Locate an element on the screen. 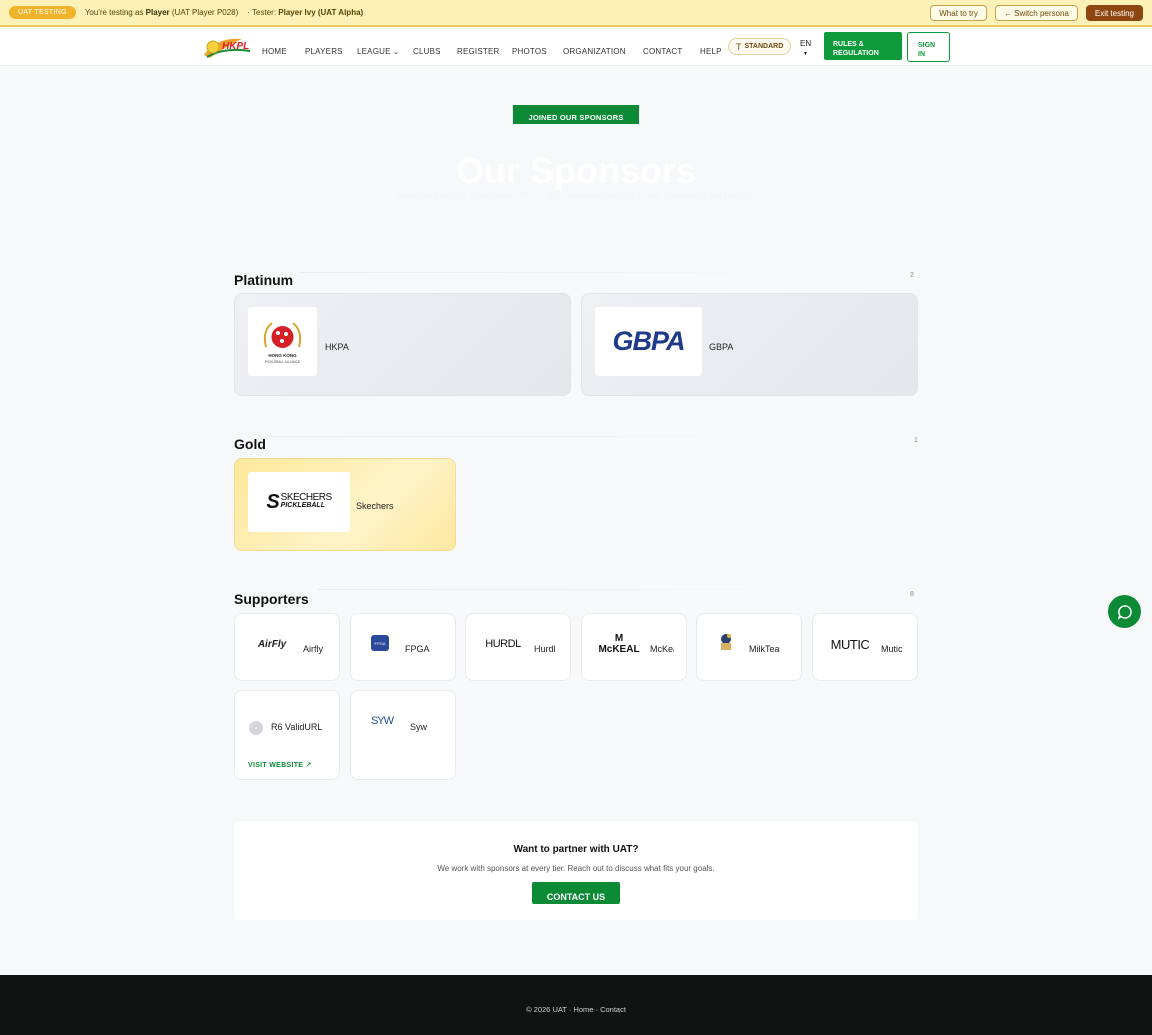 This screenshot has width=1152, height=1035. chat-bubble-icon is located at coordinates (1124, 612).